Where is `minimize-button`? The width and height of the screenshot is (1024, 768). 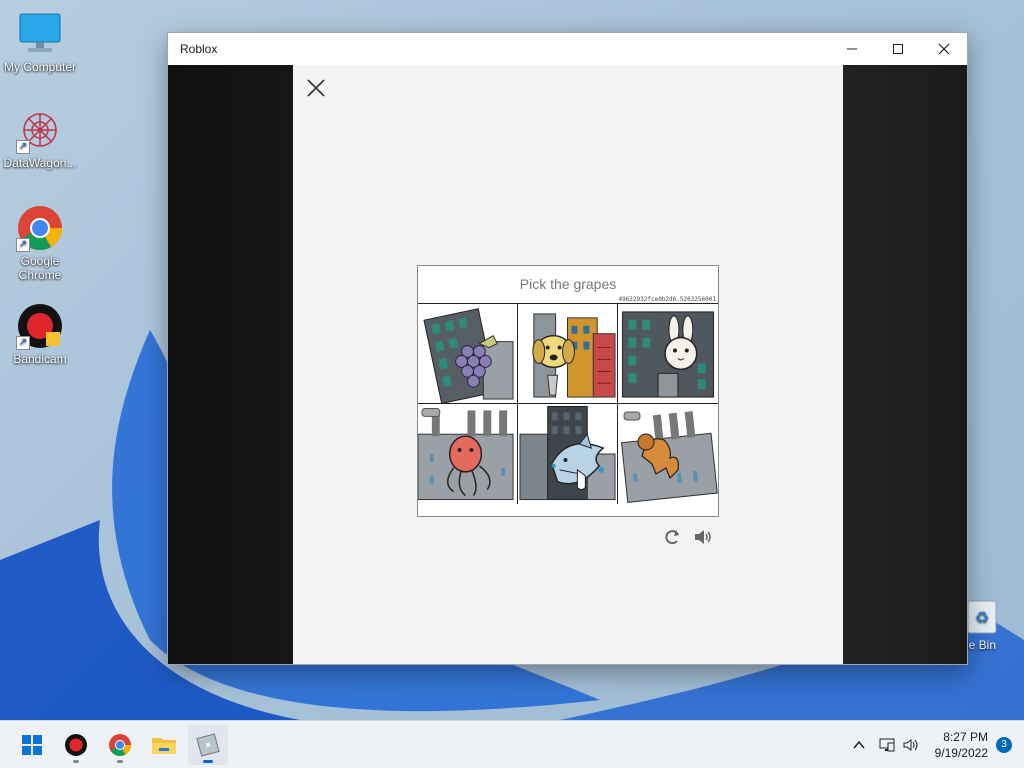 minimize-button is located at coordinates (852, 49).